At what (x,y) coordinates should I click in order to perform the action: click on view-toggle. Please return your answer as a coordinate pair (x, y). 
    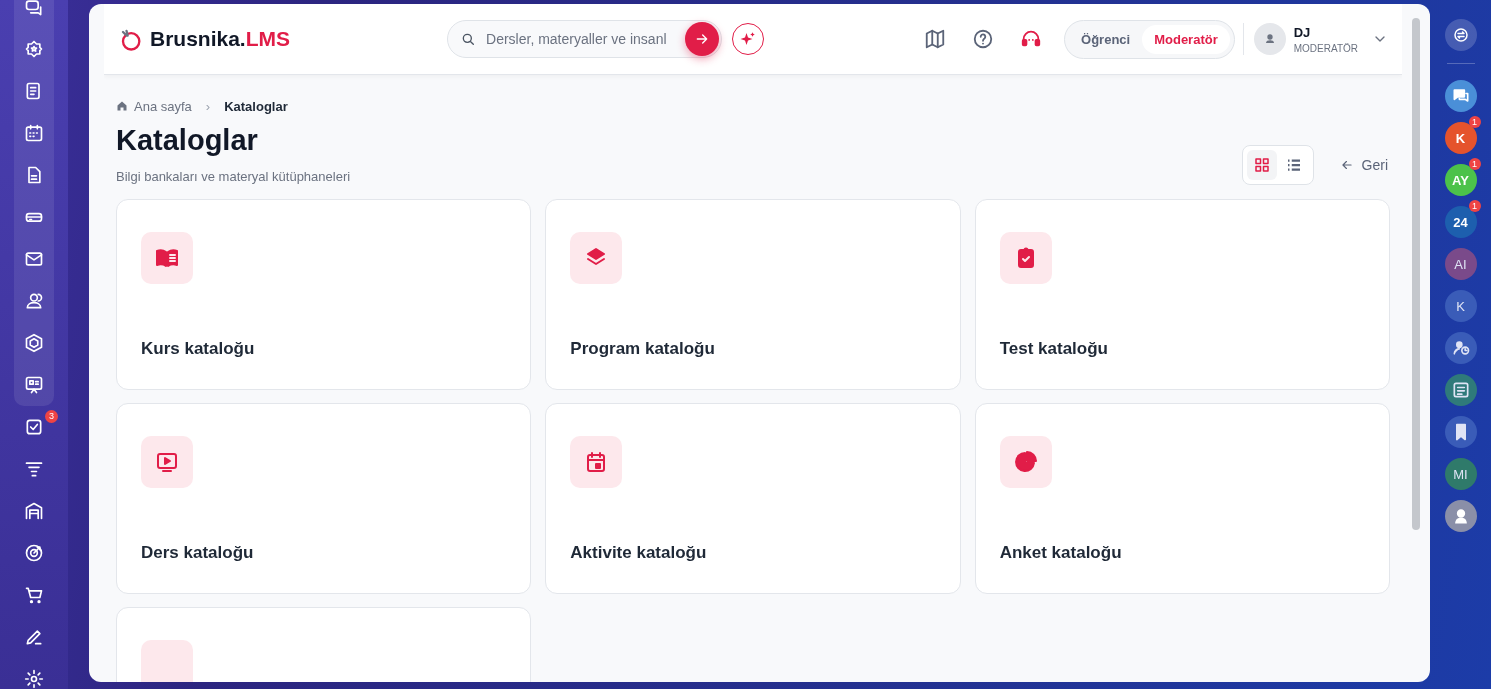
    Looking at the image, I should click on (1261, 165).